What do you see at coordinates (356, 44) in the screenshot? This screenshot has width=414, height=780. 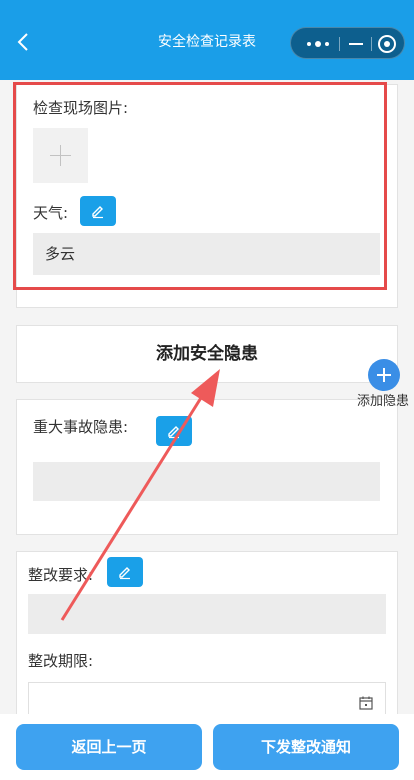 I see `minimize-icon` at bounding box center [356, 44].